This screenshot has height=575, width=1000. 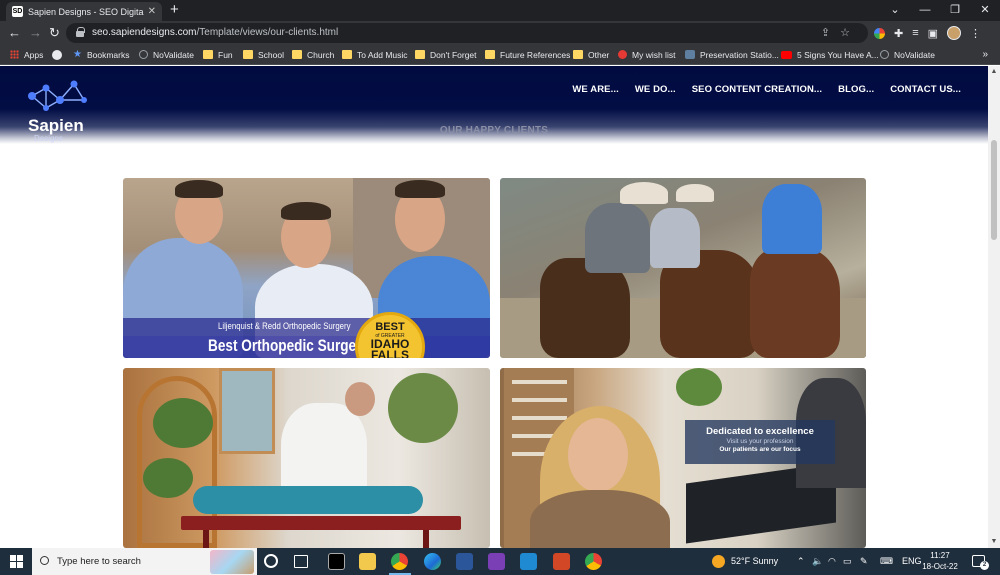 What do you see at coordinates (527, 54) in the screenshot?
I see `bookmark-future-references: Future References` at bounding box center [527, 54].